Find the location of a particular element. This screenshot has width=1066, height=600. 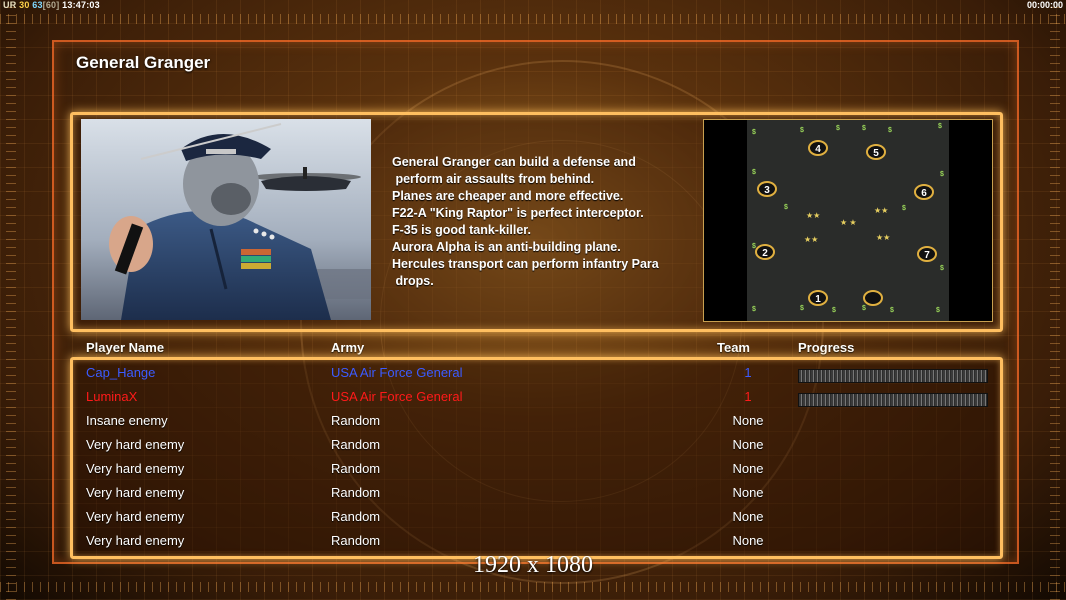

minimap-start-position: 1 is located at coordinates (818, 298).